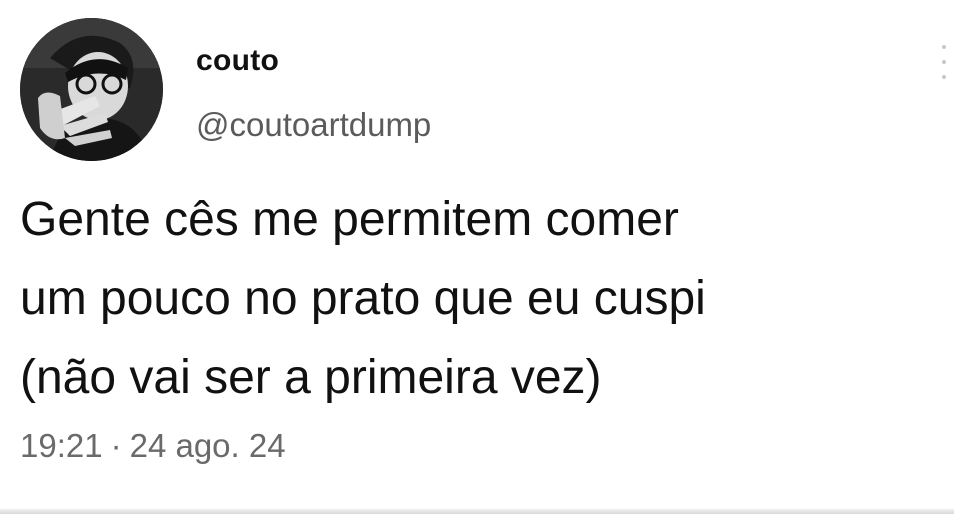 This screenshot has height=514, width=954. What do you see at coordinates (477, 511) in the screenshot?
I see `card-bottom-edge` at bounding box center [477, 511].